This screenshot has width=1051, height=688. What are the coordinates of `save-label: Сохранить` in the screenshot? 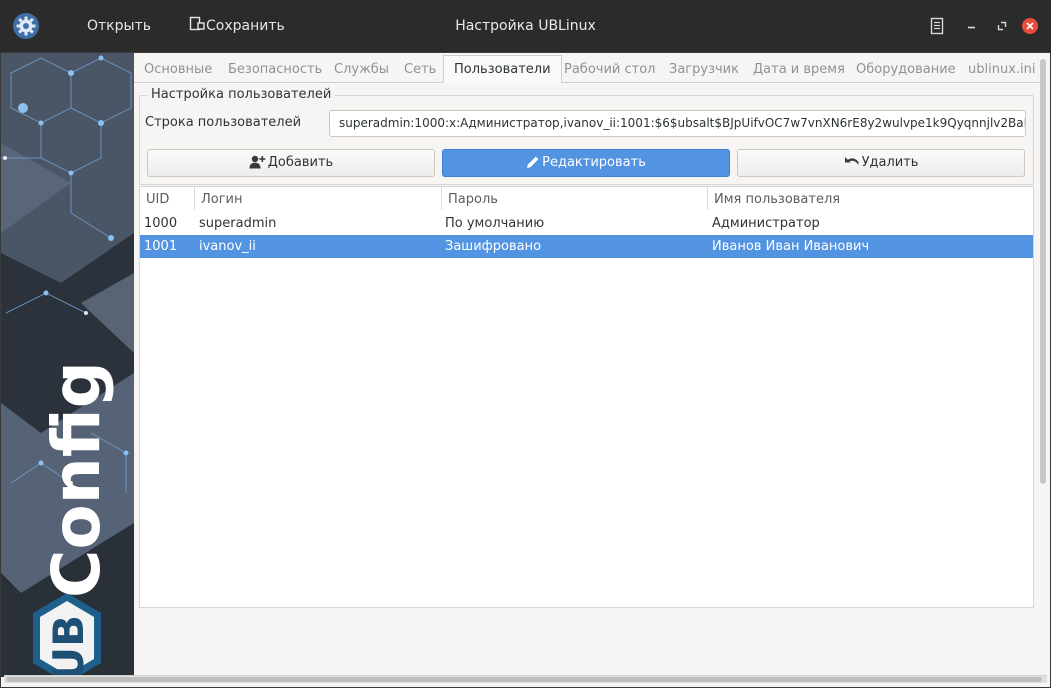 It's located at (245, 26).